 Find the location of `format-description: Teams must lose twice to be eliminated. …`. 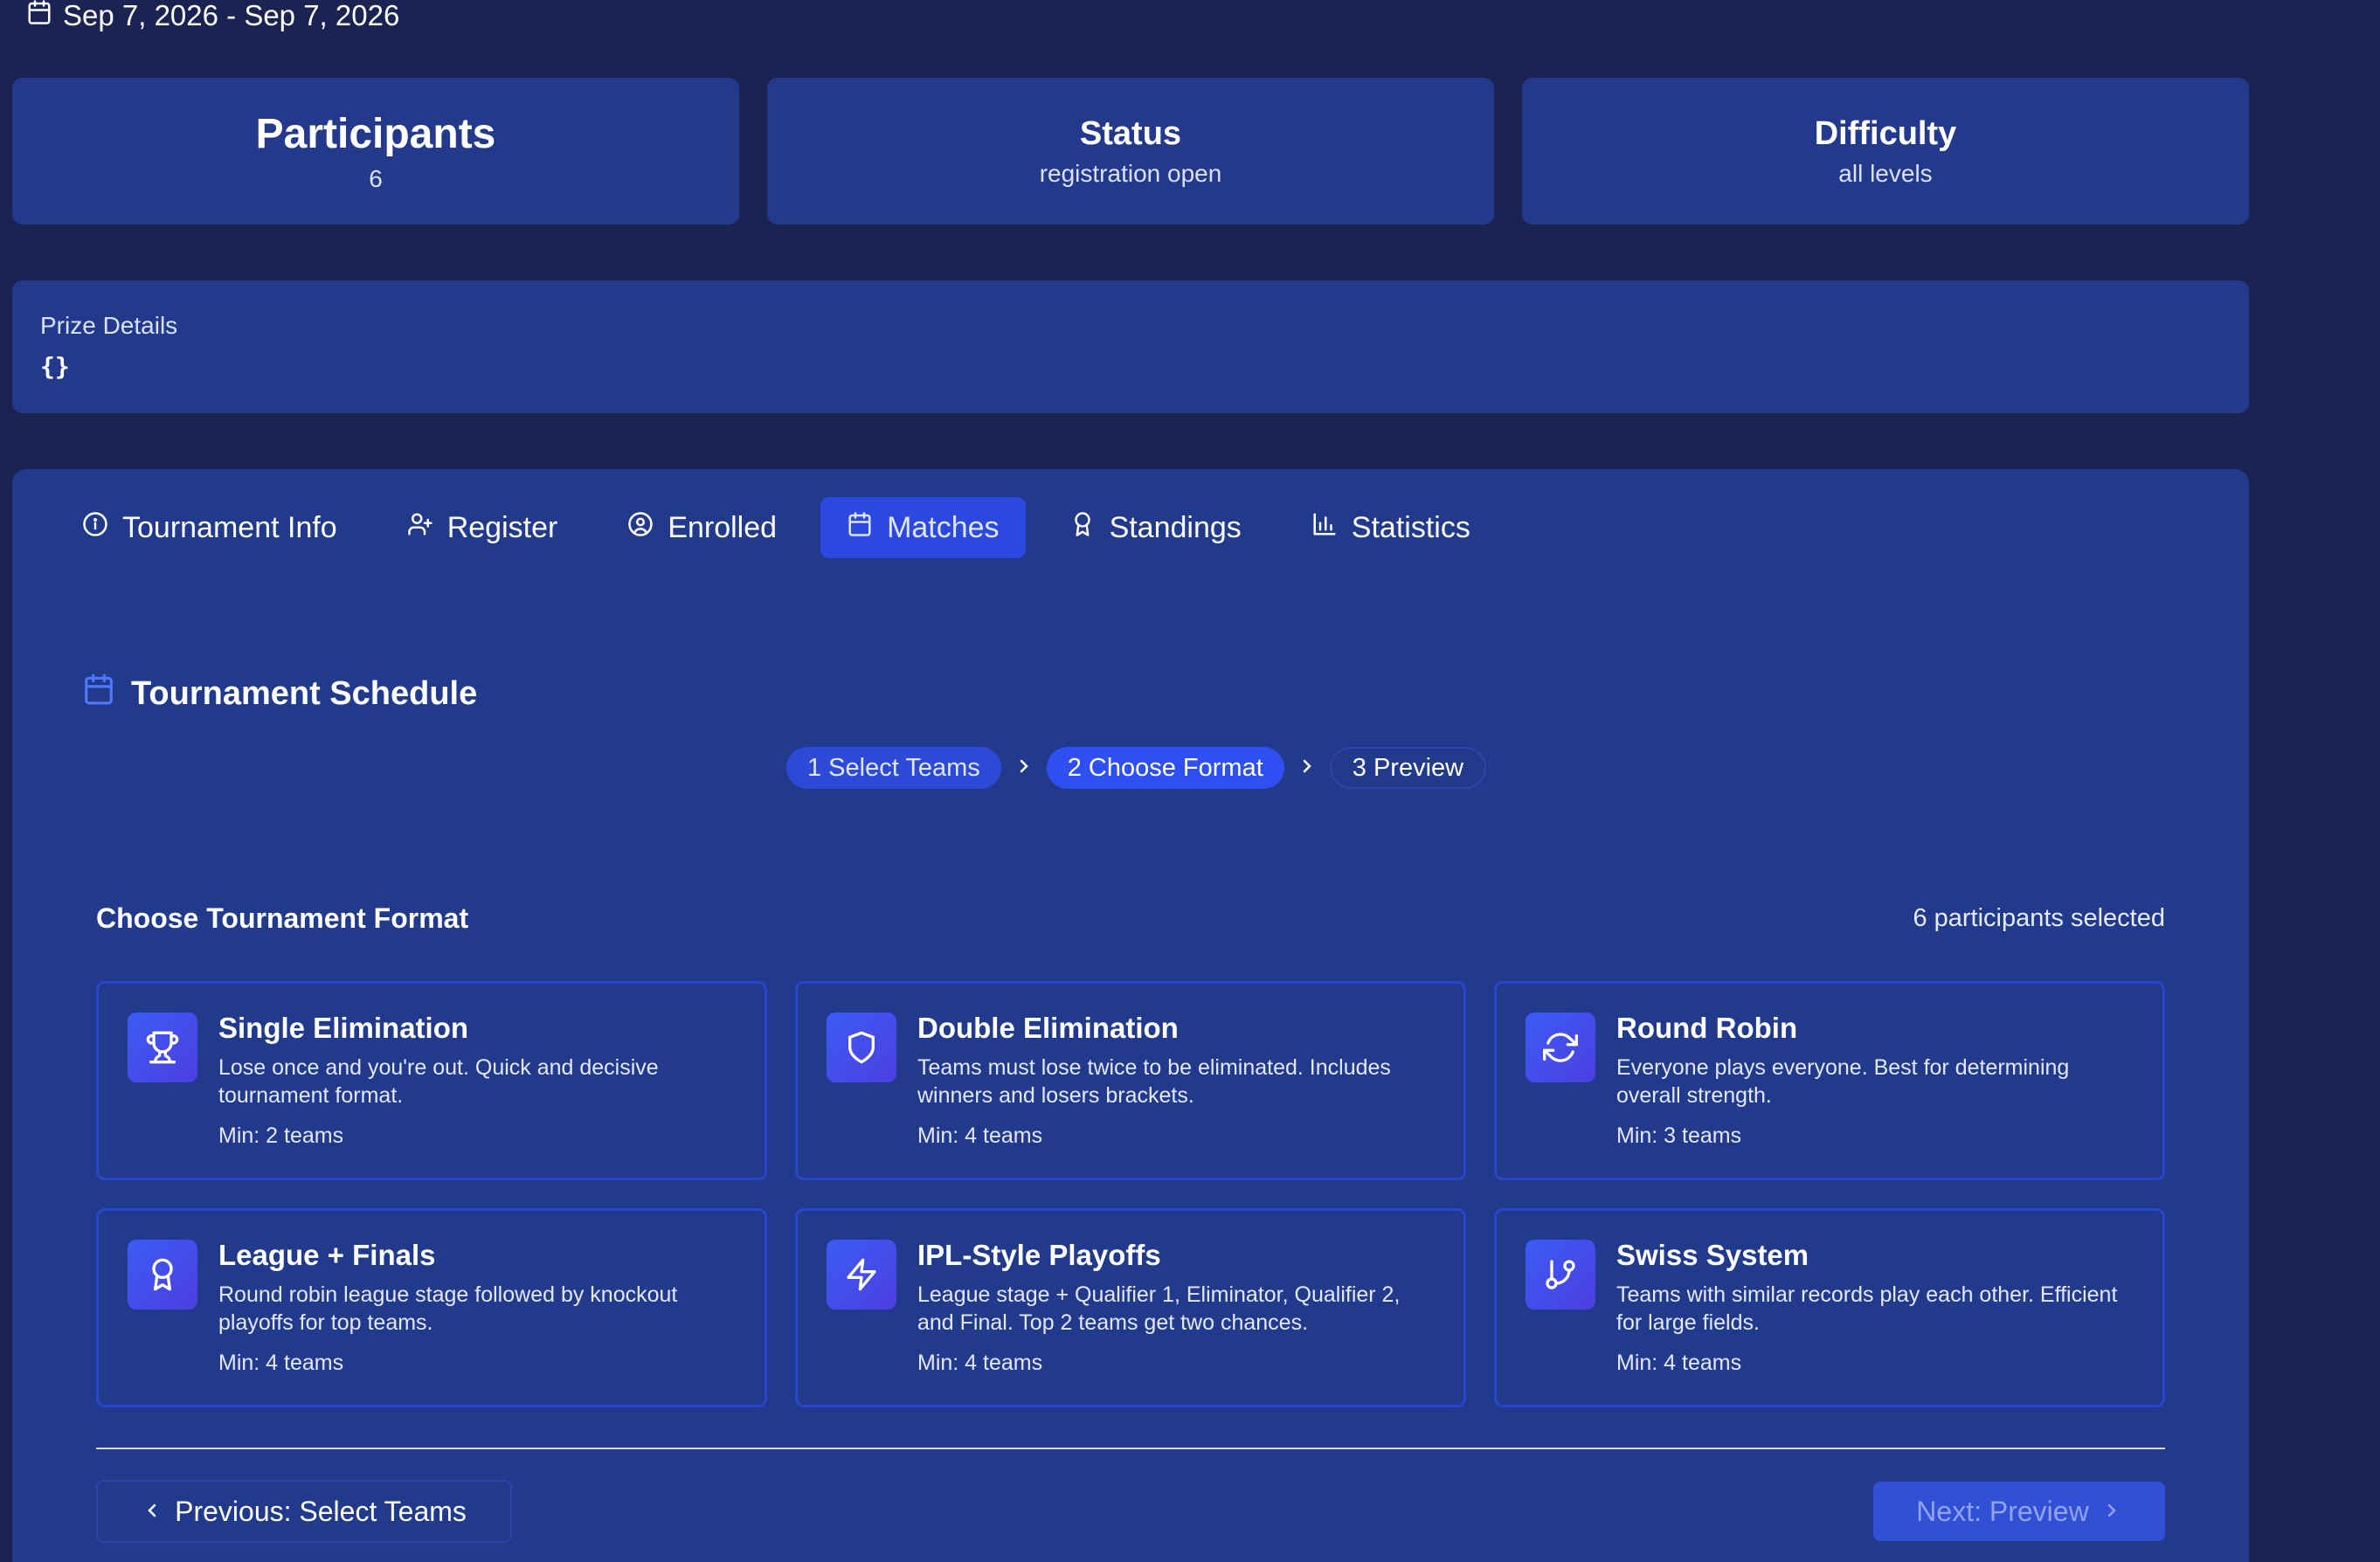

format-description: Teams must lose twice to be eliminated. … is located at coordinates (1154, 1081).